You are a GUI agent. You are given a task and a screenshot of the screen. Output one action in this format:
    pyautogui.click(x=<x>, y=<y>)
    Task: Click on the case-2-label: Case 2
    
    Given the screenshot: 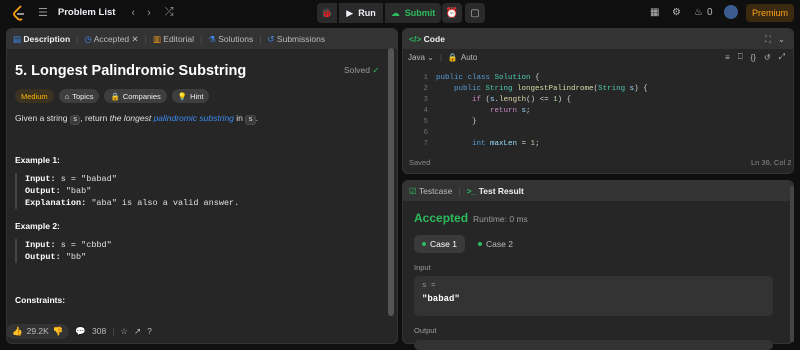 What is the action you would take?
    pyautogui.click(x=499, y=244)
    